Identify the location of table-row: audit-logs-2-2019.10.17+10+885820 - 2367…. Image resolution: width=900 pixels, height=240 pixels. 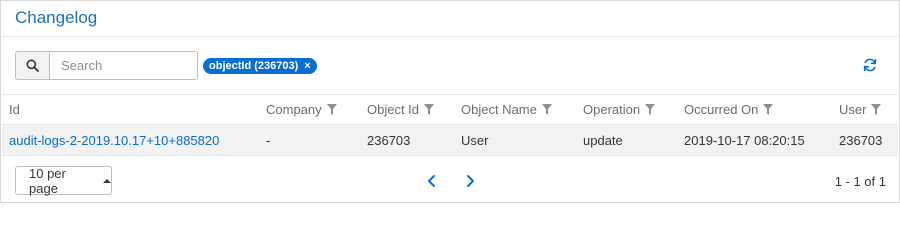
(450, 140).